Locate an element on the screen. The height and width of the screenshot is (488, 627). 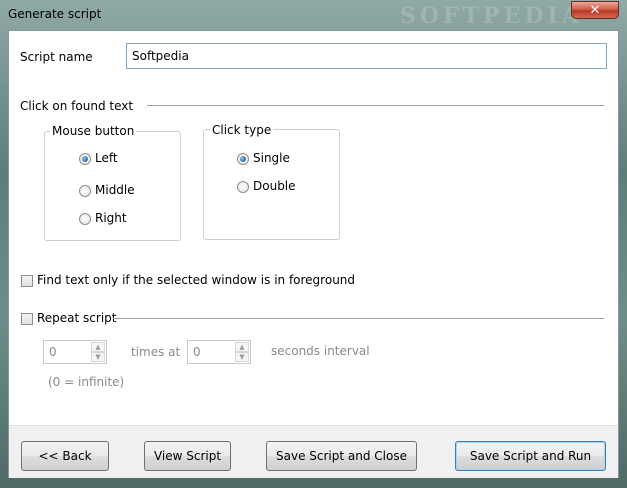
click-section-divider is located at coordinates (375, 105).